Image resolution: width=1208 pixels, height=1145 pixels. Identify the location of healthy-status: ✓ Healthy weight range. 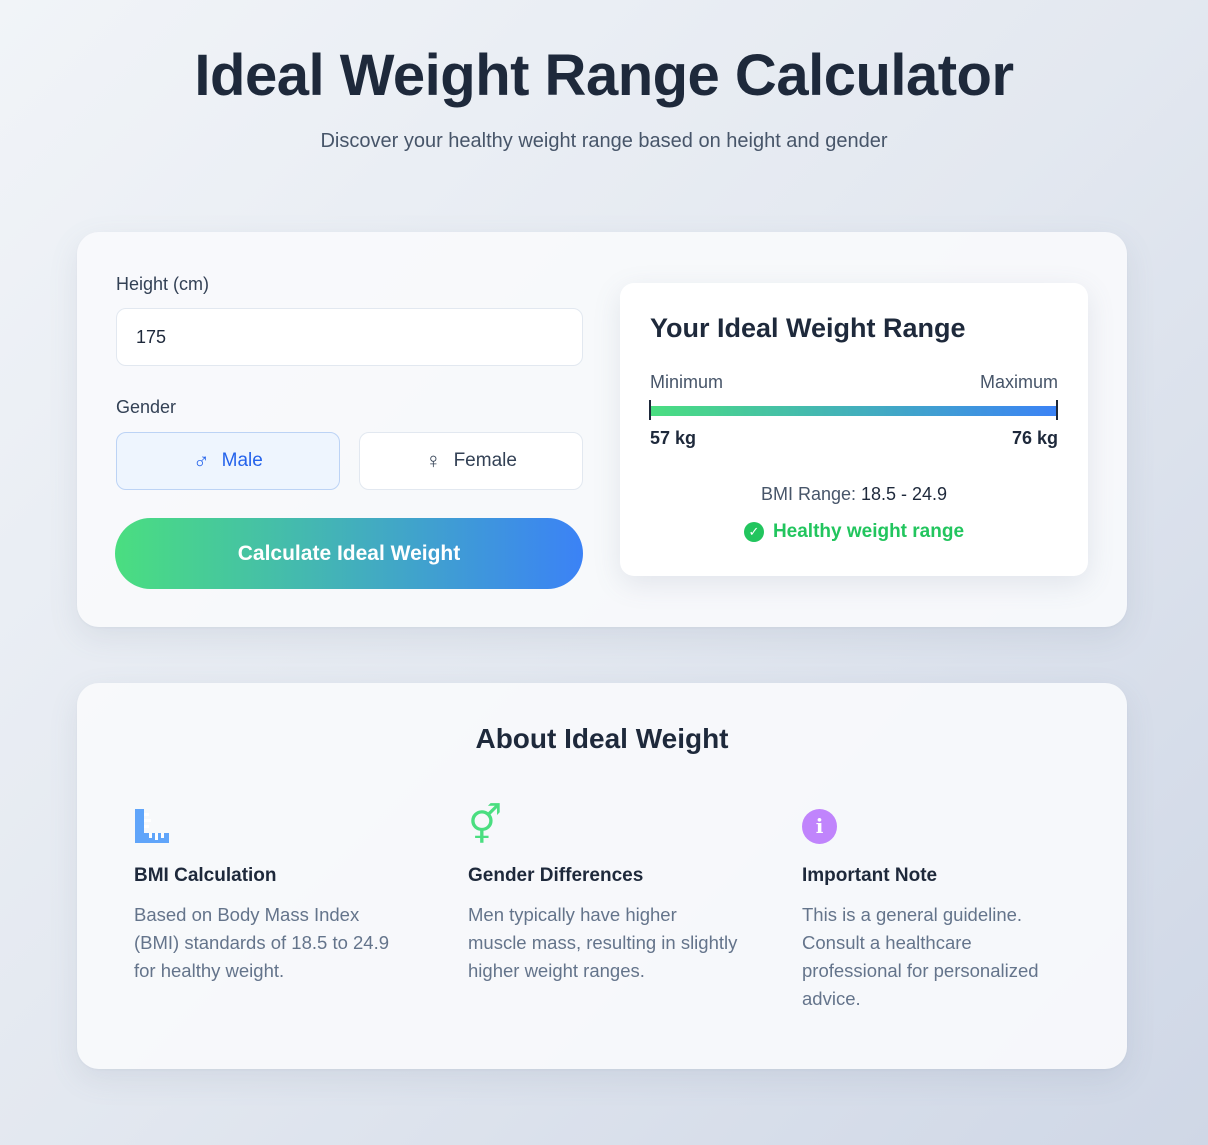
(854, 532).